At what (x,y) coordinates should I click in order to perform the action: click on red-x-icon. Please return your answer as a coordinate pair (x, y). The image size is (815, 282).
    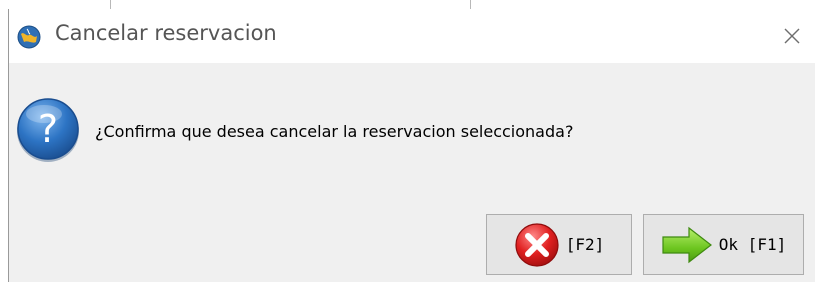
    Looking at the image, I should click on (537, 244).